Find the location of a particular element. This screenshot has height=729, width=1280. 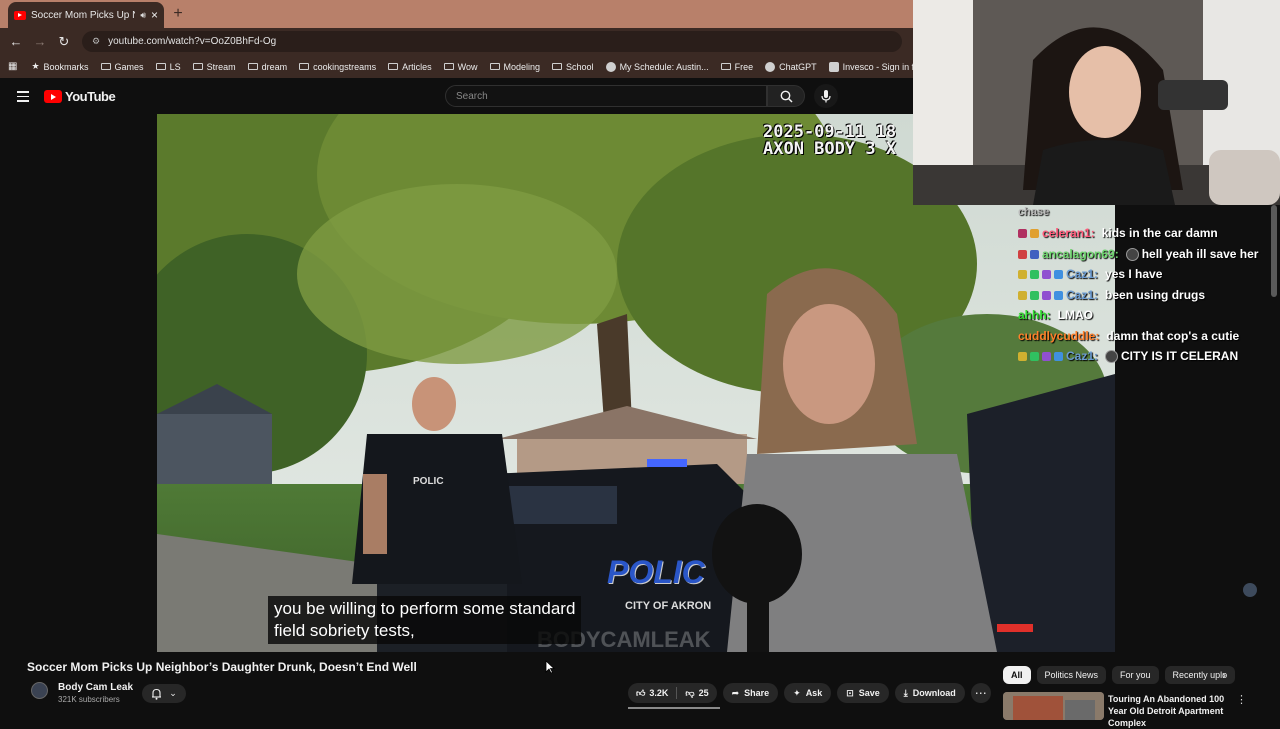

mic-icon is located at coordinates (826, 96).